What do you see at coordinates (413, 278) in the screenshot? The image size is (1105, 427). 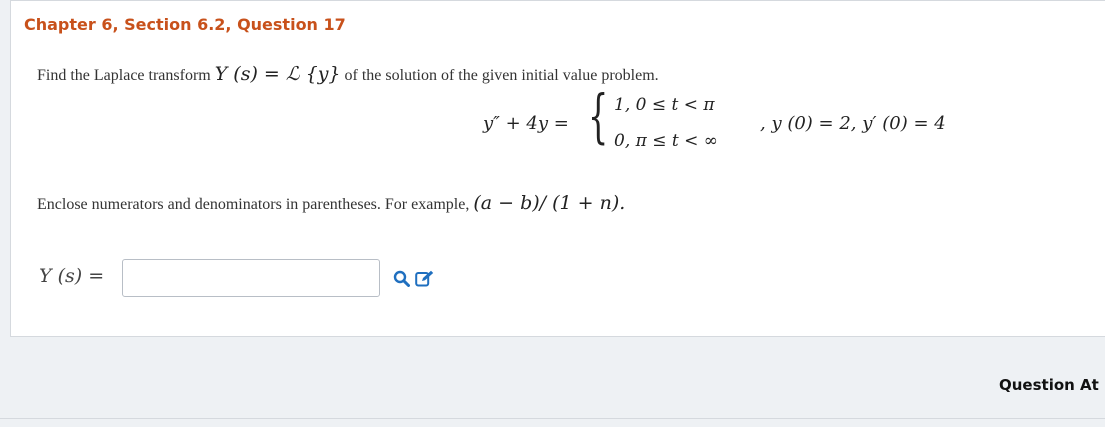 I see `answer-tools` at bounding box center [413, 278].